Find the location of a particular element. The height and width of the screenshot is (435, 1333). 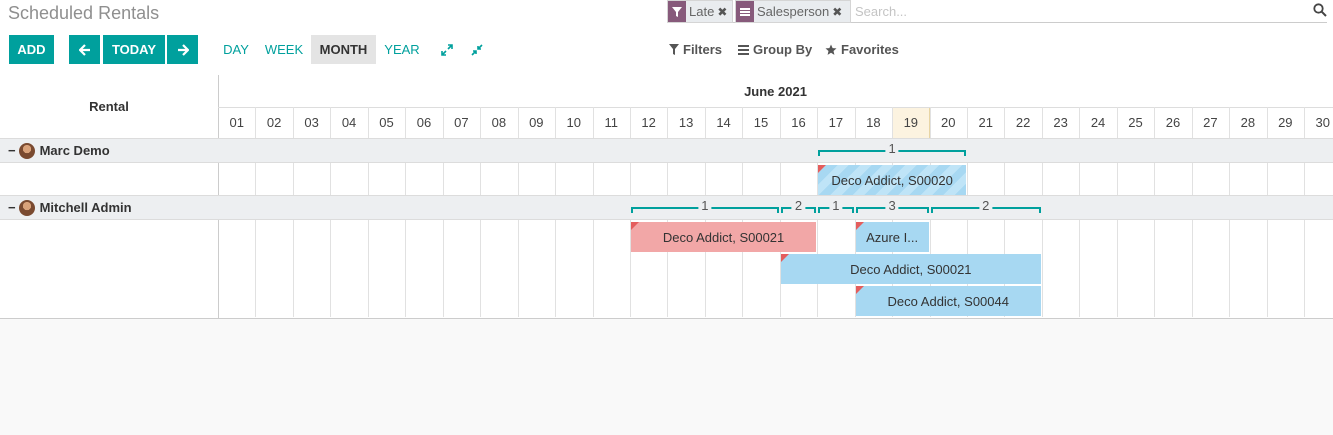

facet-salesperson: Salesperson ✖ is located at coordinates (793, 11).